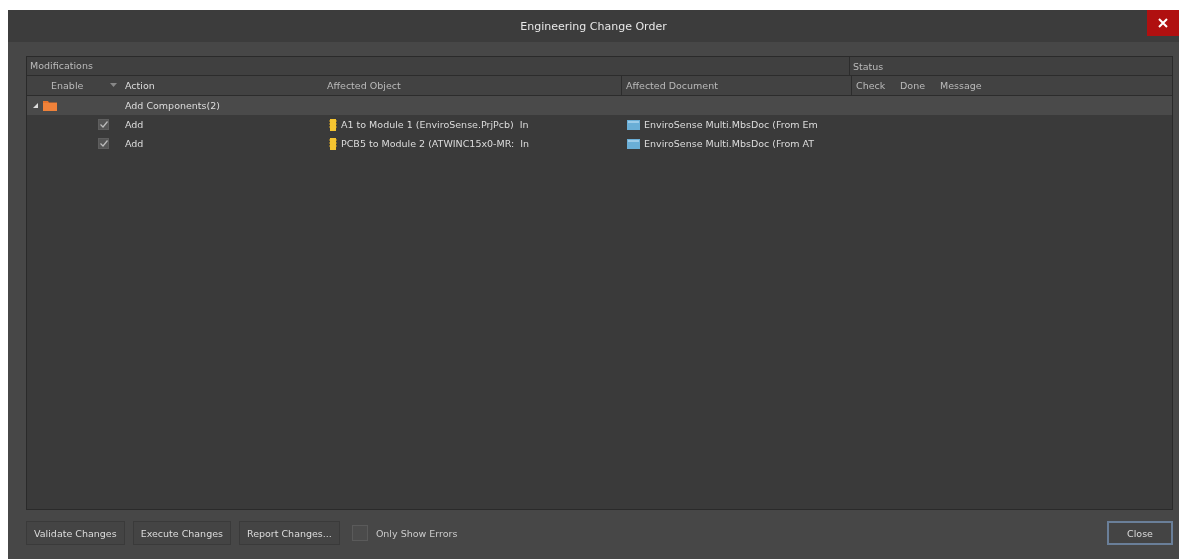 Image resolution: width=1179 pixels, height=559 pixels. Describe the element at coordinates (1054, 85) in the screenshot. I see `column-header: Message` at that location.